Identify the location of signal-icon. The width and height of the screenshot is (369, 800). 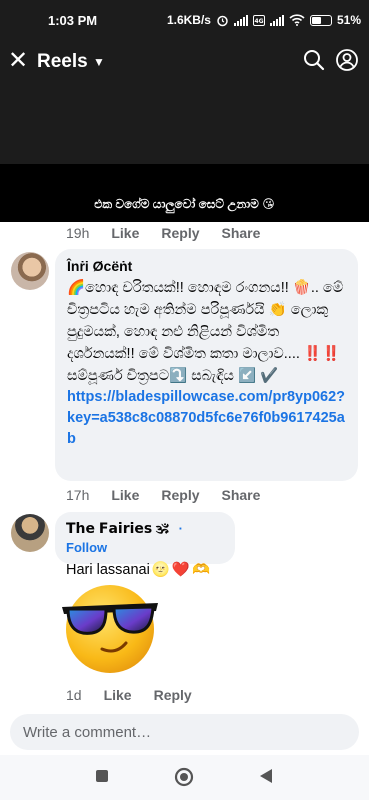
(240, 20).